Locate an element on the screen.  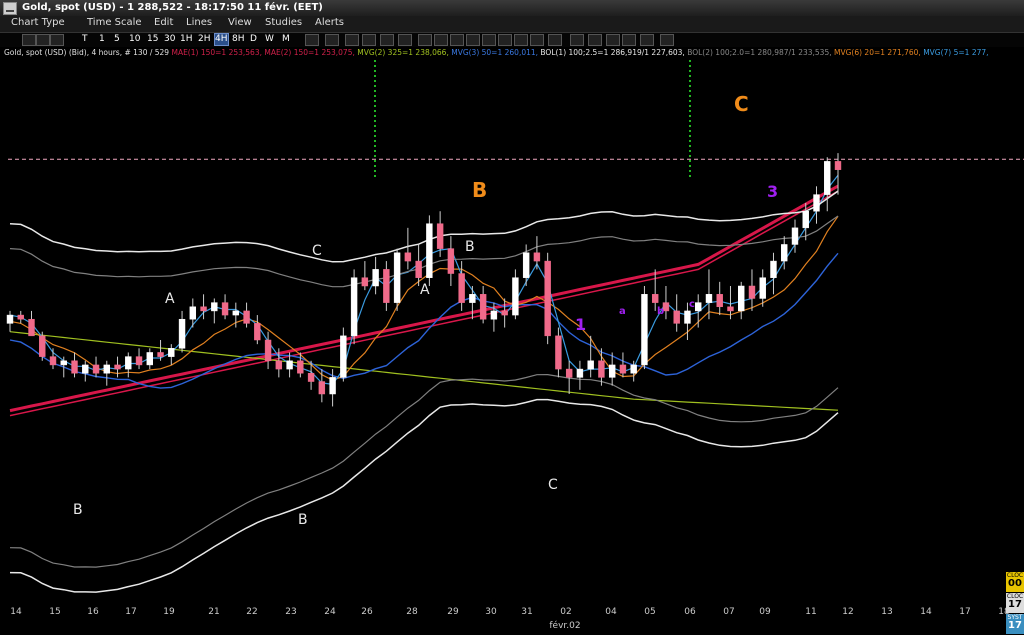
period-1-button: 1 is located at coordinates (102, 39).